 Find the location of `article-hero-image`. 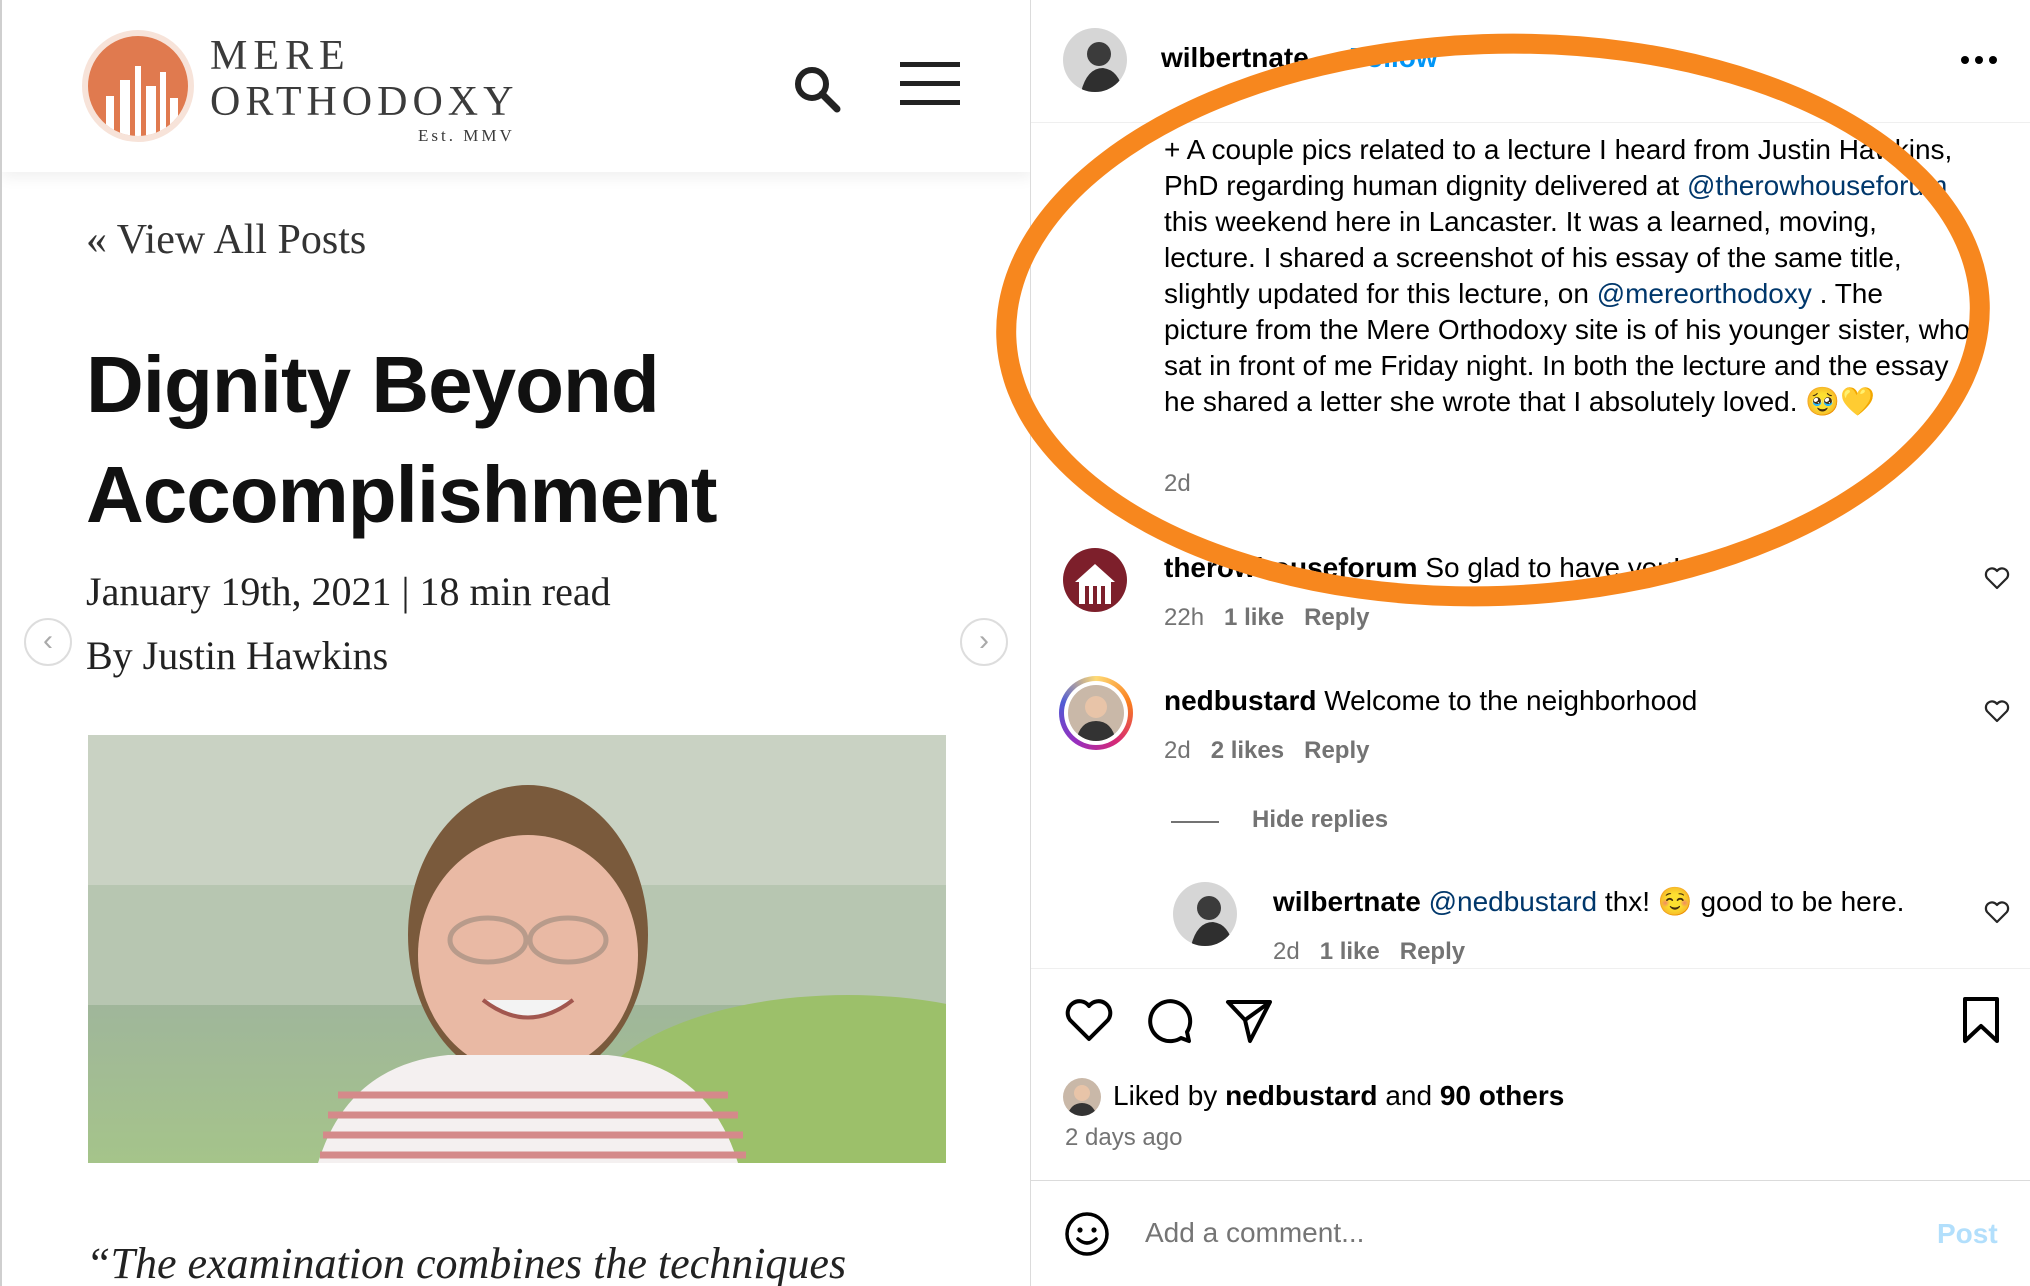

article-hero-image is located at coordinates (517, 949).